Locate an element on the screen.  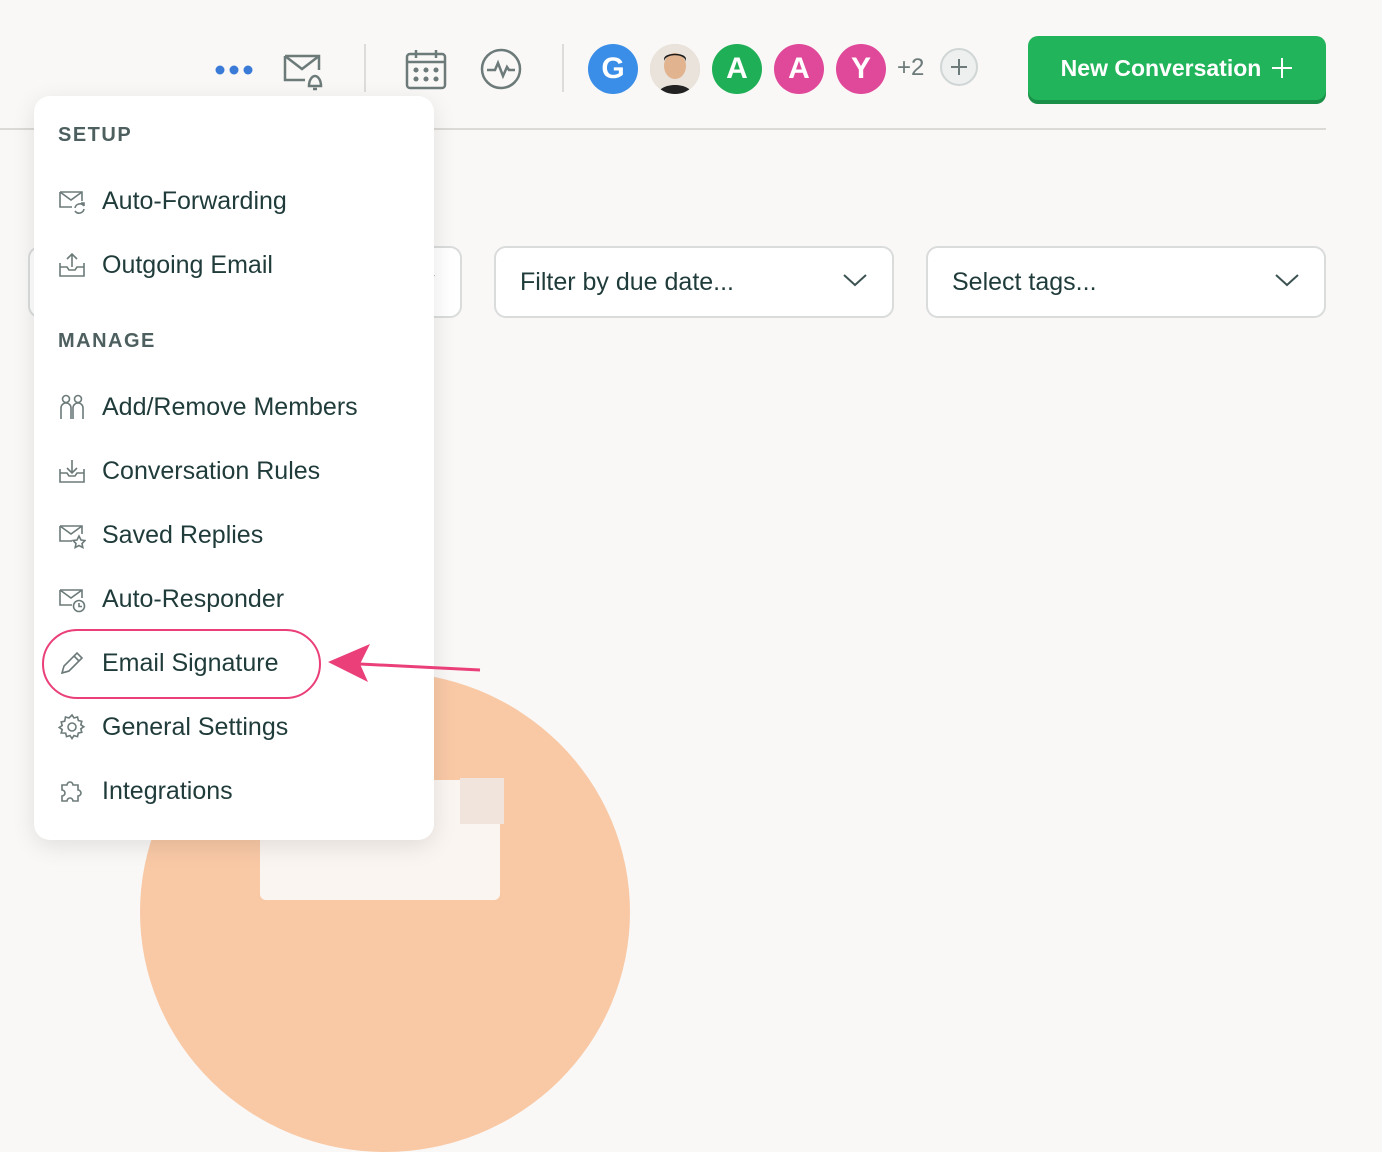
extra-members-count: +2 is located at coordinates (910, 68).